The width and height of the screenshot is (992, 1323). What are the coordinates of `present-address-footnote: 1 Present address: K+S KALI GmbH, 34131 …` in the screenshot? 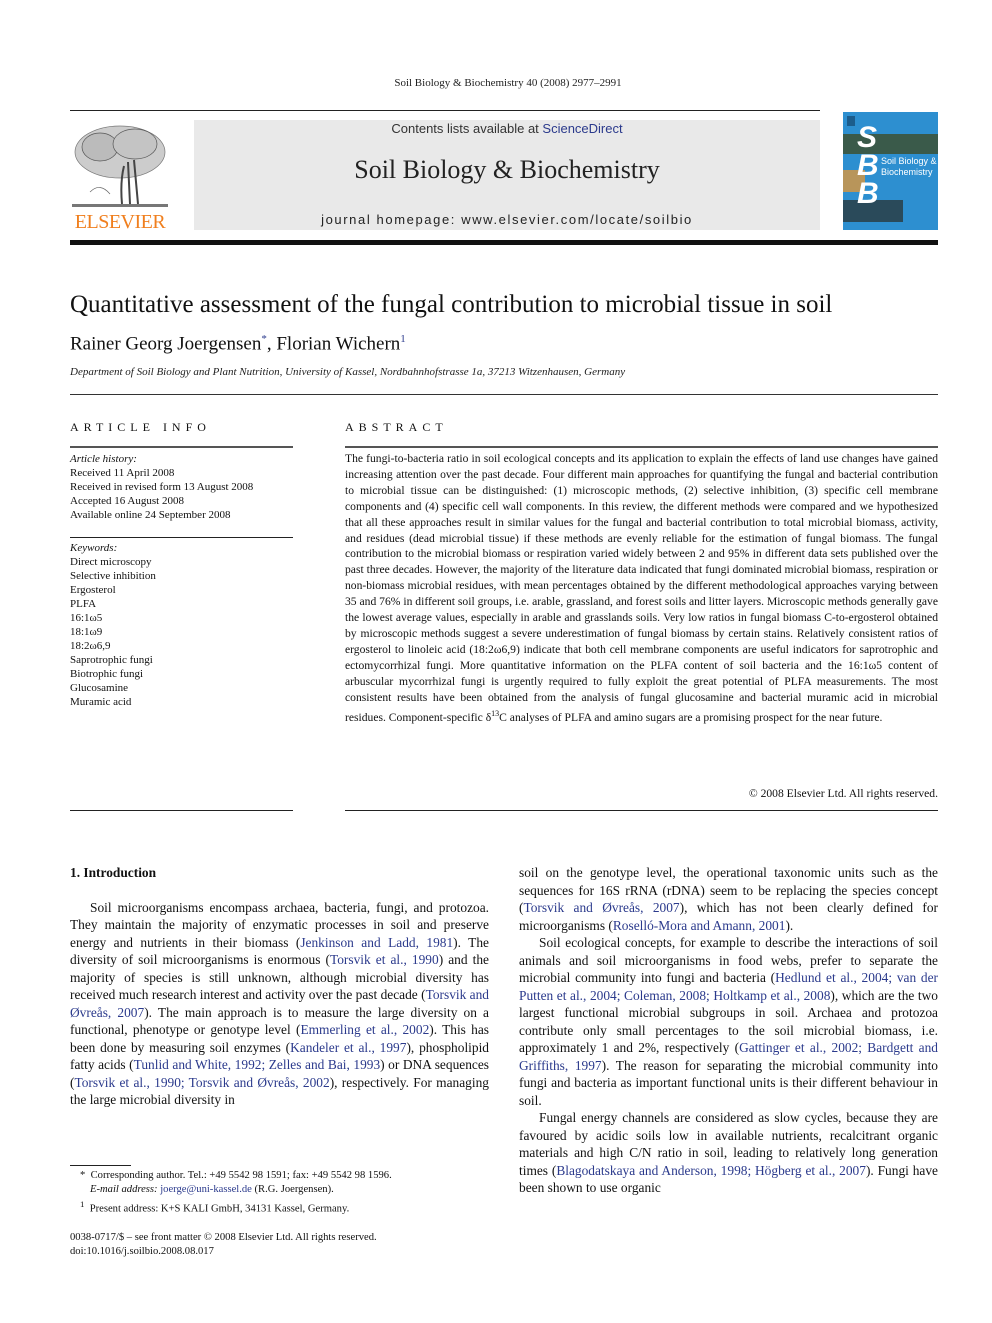 It's located at (215, 1207).